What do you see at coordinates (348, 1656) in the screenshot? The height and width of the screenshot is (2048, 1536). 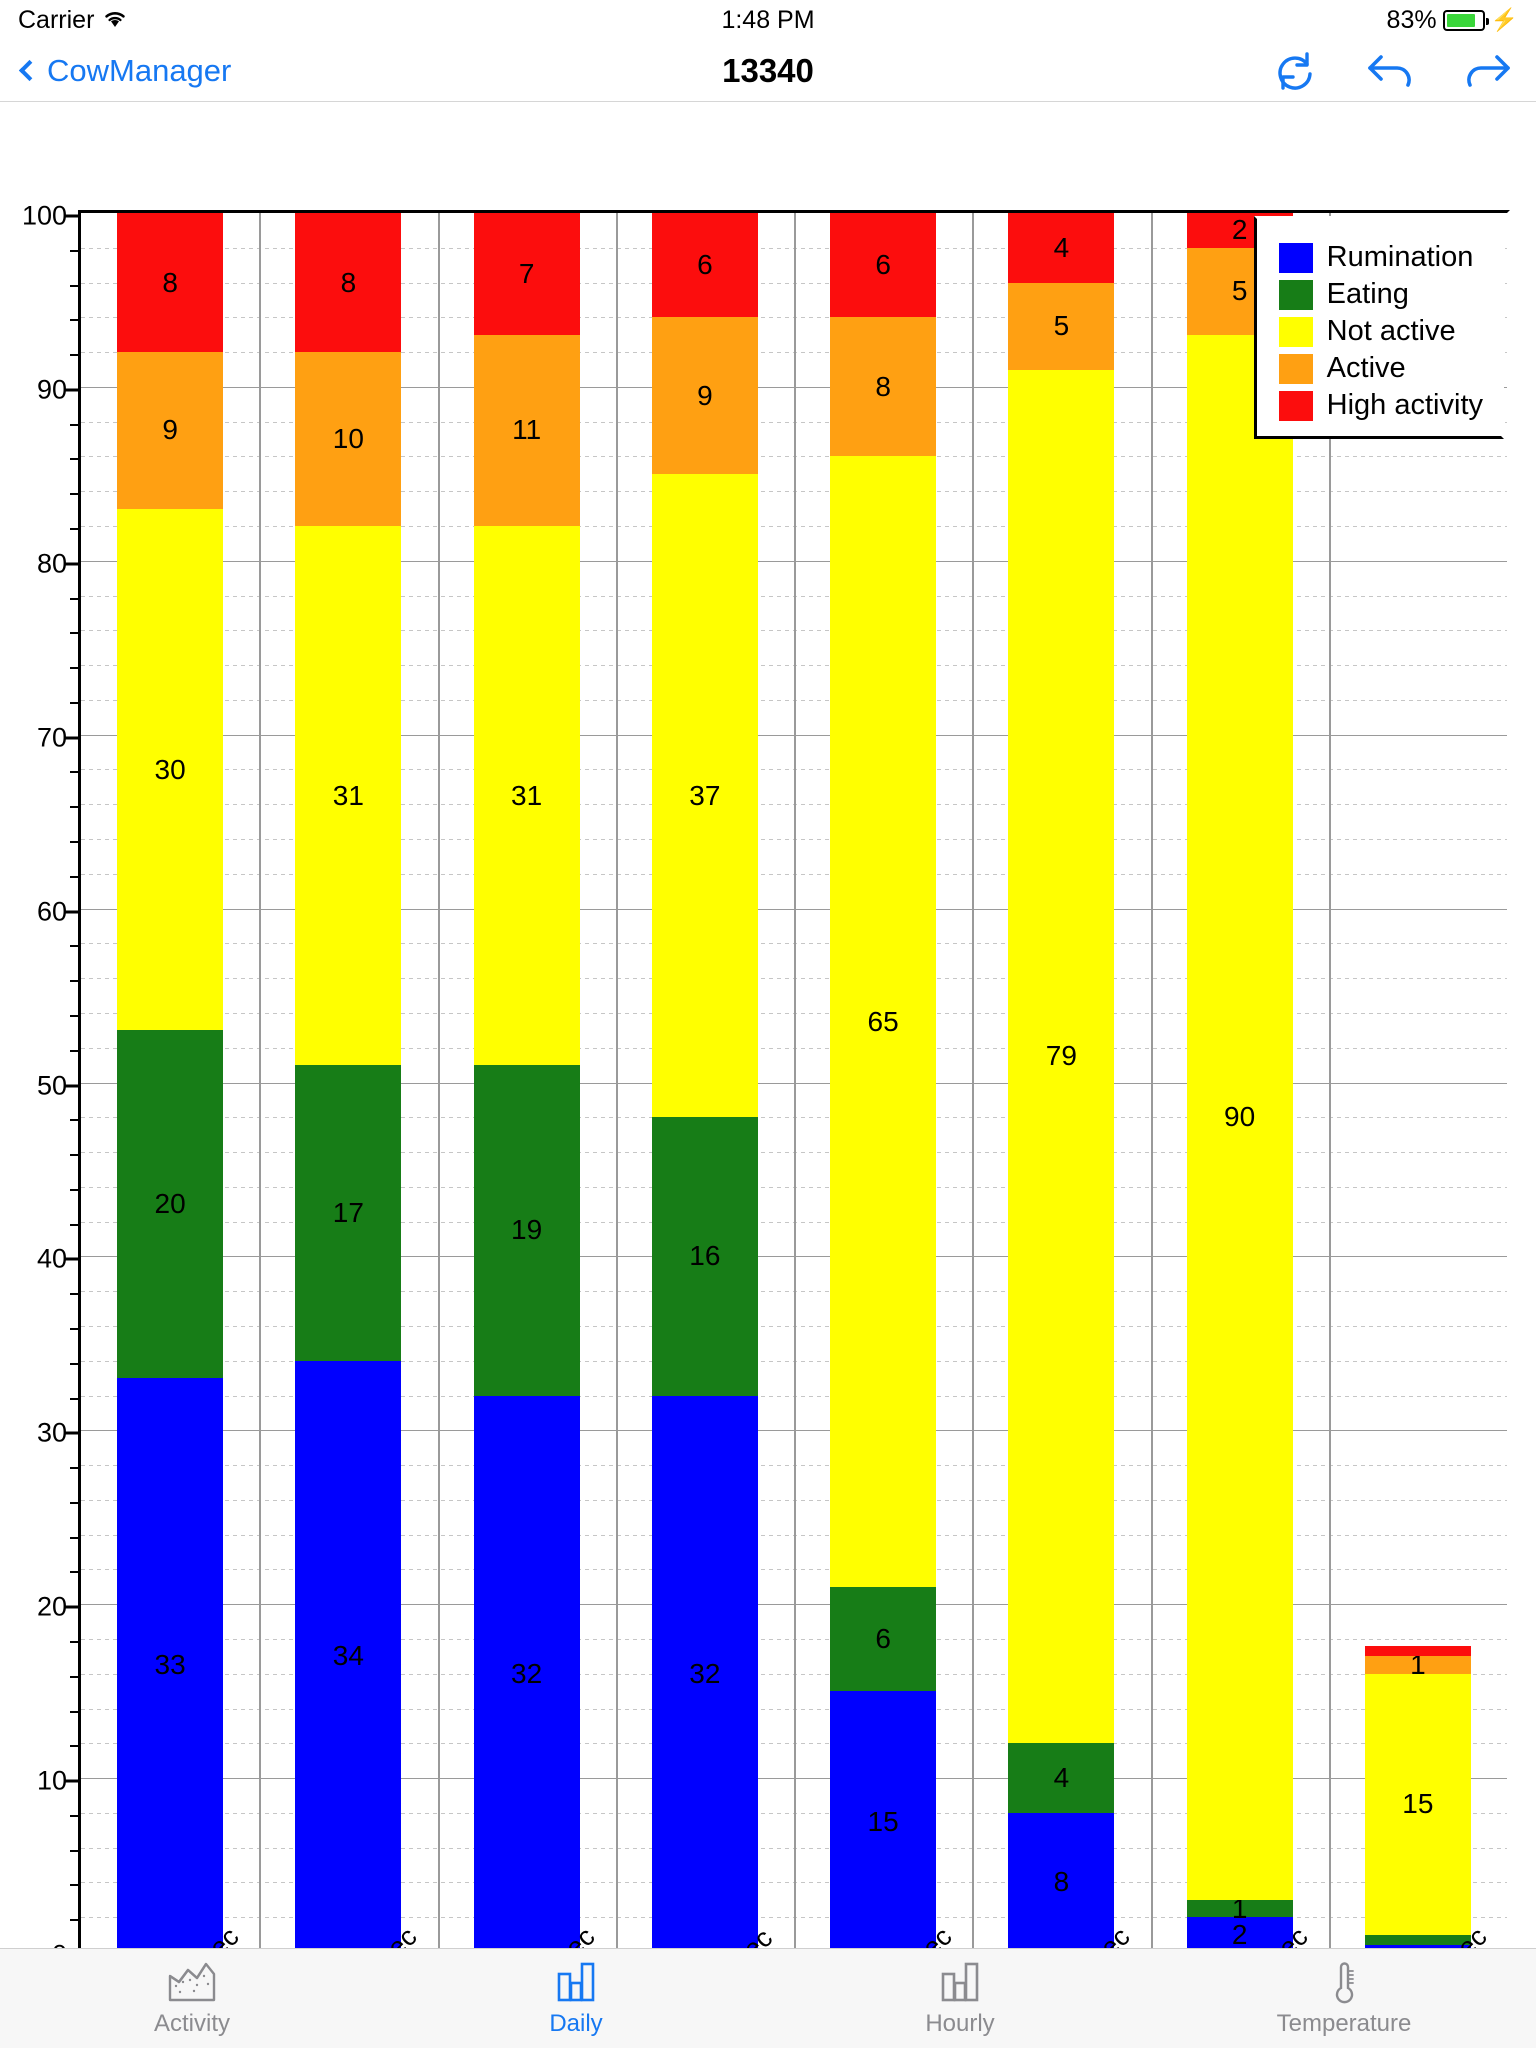 I see `chart-bar-segment: 34` at bounding box center [348, 1656].